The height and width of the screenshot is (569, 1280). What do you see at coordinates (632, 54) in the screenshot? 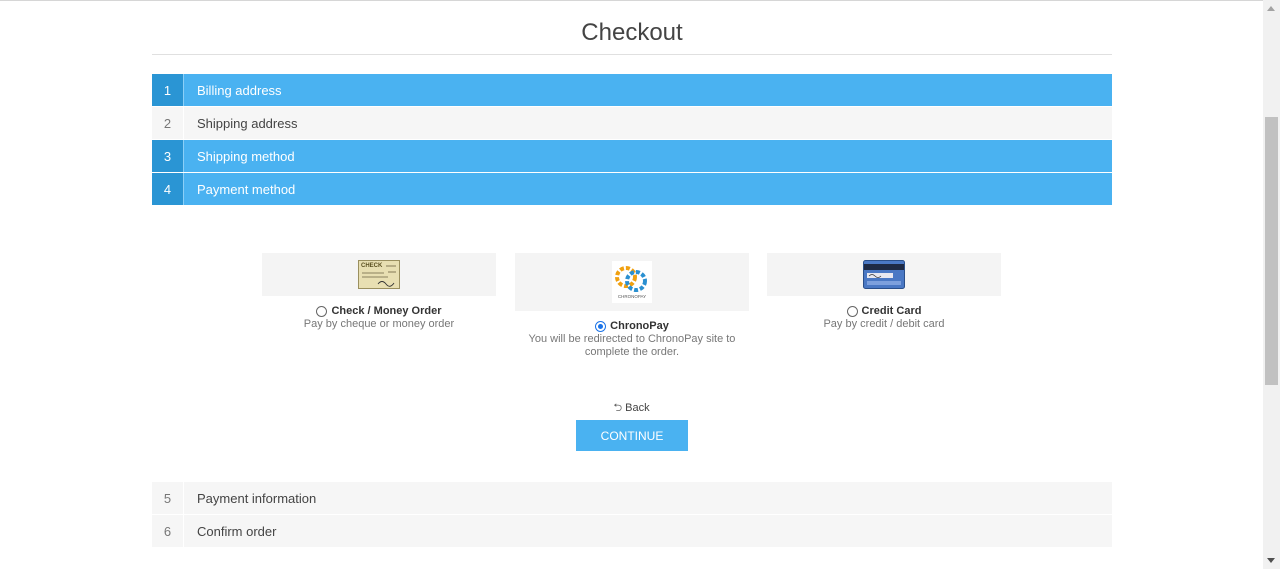
I see `title-divider` at bounding box center [632, 54].